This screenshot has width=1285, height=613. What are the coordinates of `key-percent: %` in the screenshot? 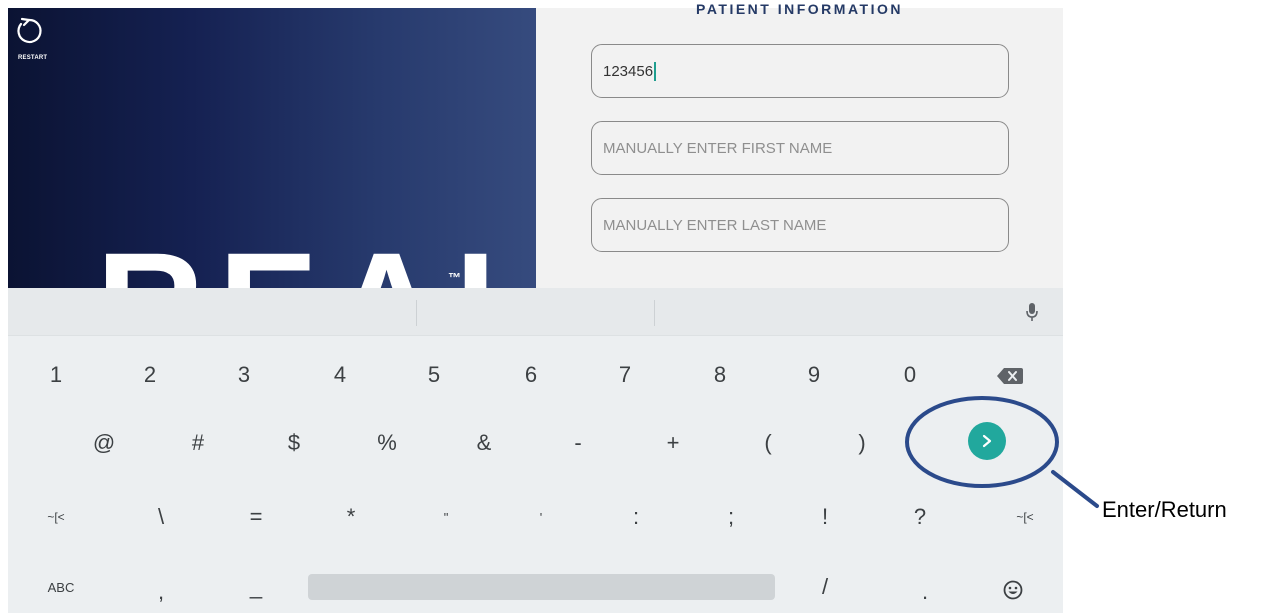 It's located at (387, 443).